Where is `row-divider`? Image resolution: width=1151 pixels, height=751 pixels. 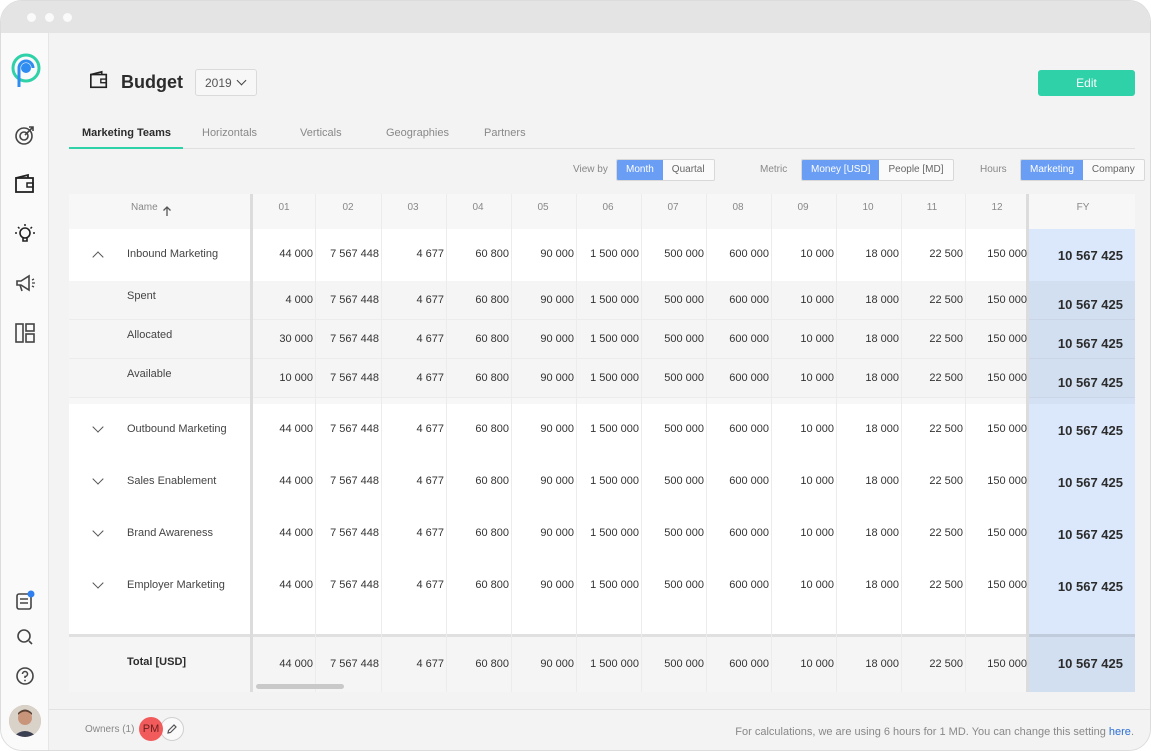 row-divider is located at coordinates (602, 397).